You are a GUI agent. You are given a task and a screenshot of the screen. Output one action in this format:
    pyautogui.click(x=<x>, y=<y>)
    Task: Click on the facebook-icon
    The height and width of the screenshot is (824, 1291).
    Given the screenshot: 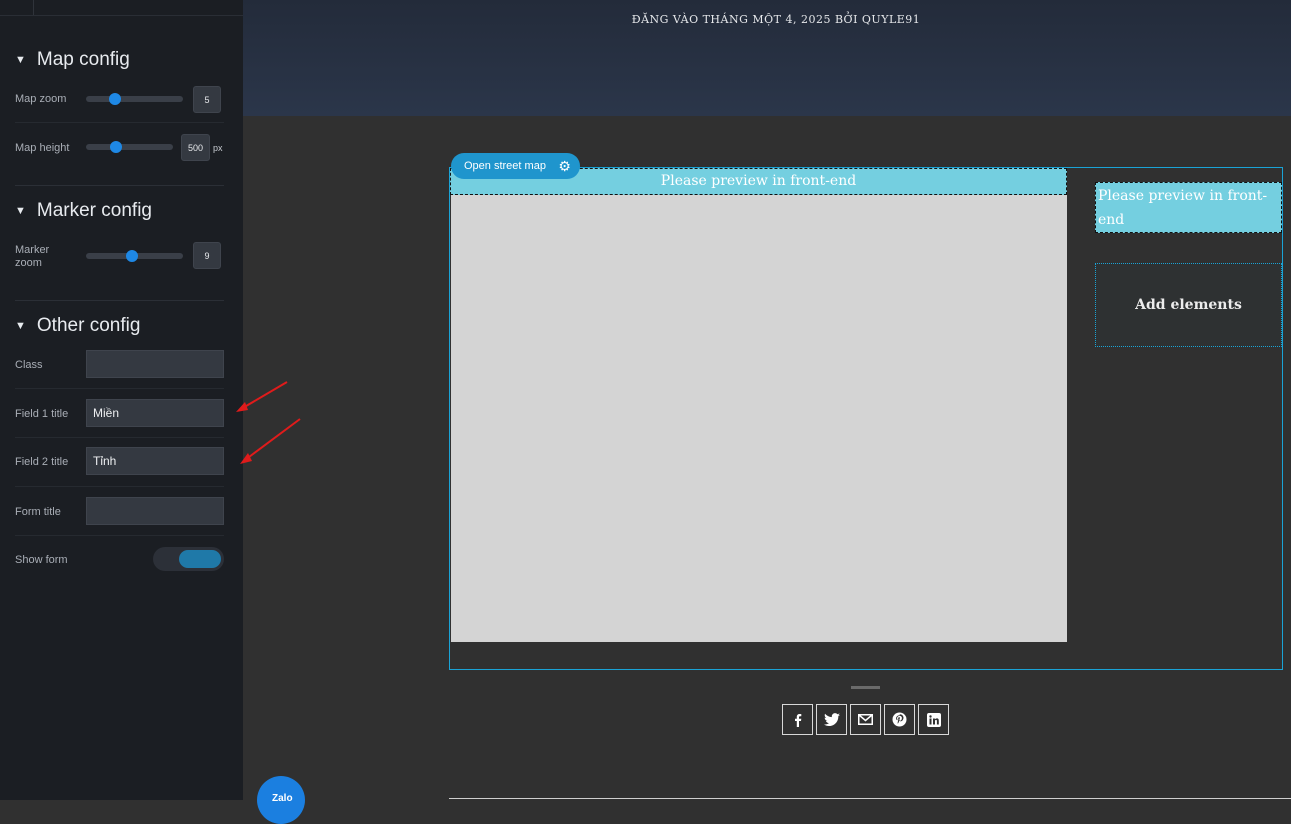 What is the action you would take?
    pyautogui.click(x=797, y=720)
    